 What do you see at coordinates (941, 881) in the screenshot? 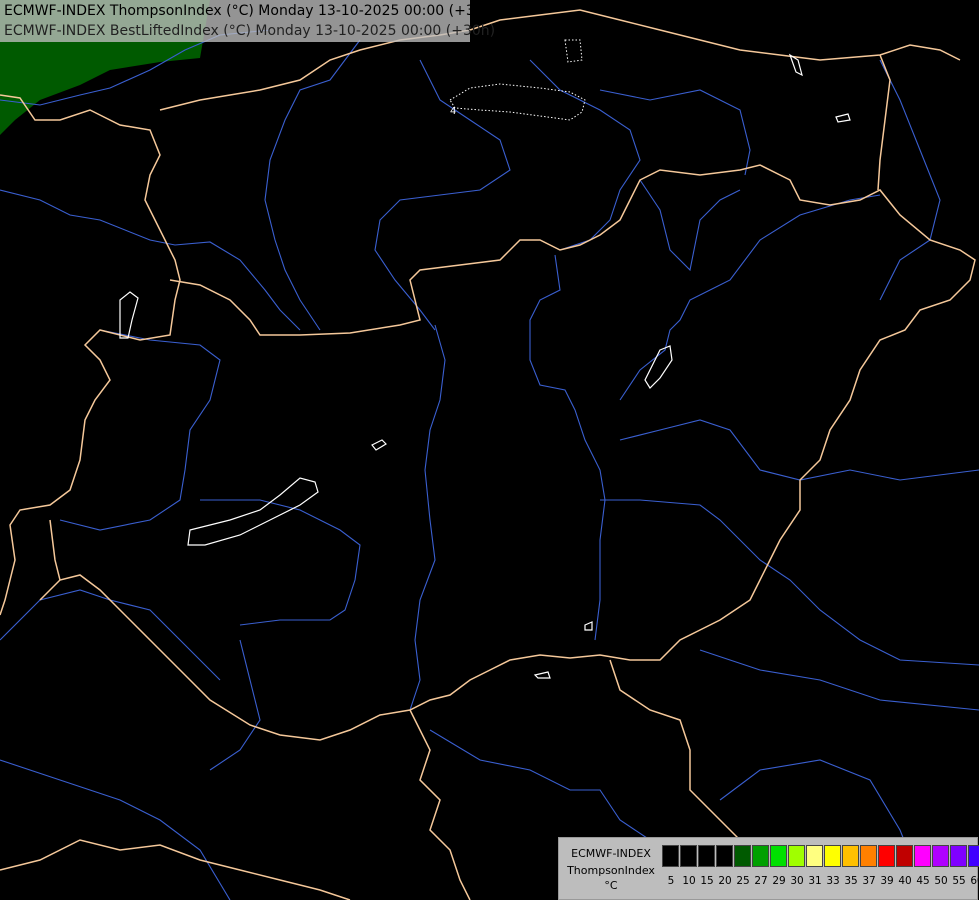
I see `legend-tick-label: 50` at bounding box center [941, 881].